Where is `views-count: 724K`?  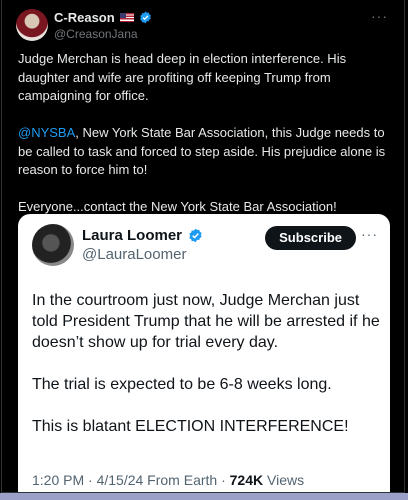 views-count: 724K is located at coordinates (246, 480).